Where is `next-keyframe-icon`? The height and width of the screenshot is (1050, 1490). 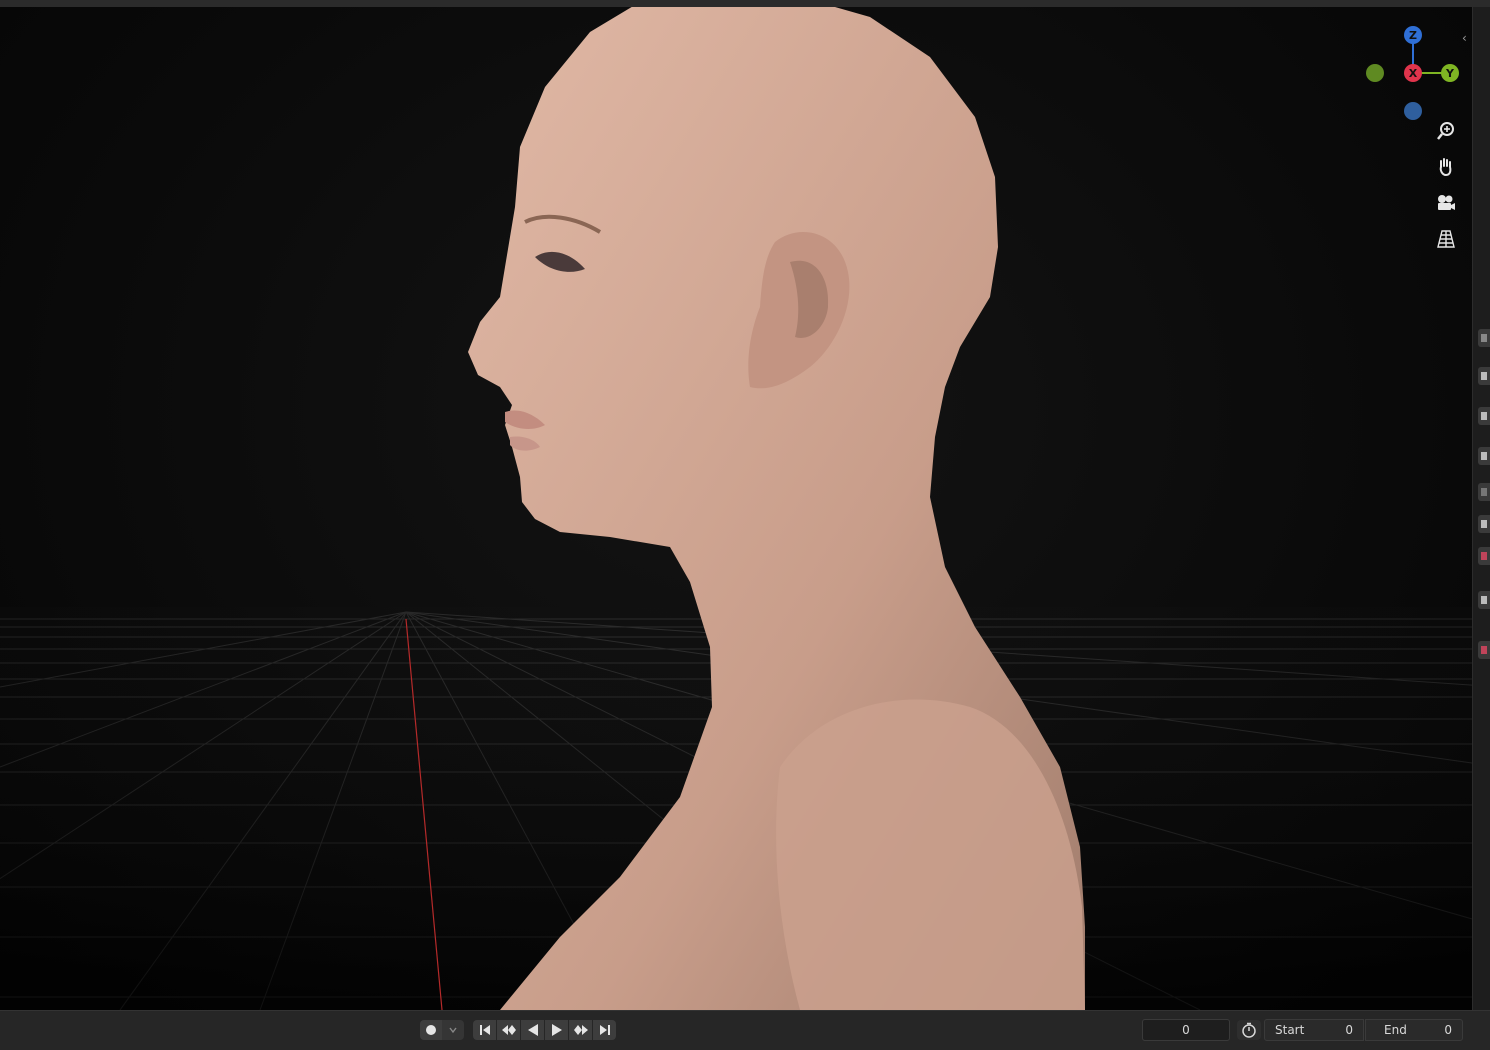 next-keyframe-icon is located at coordinates (580, 1030).